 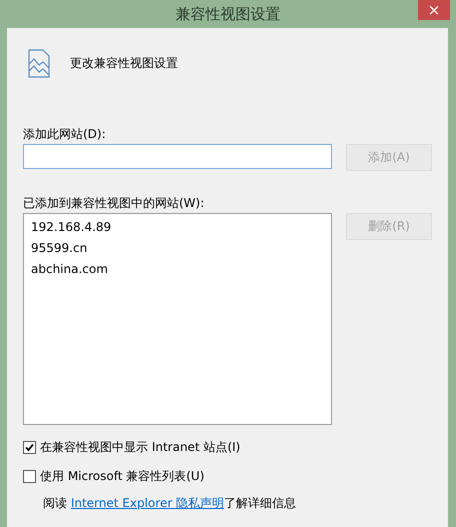 What do you see at coordinates (177, 227) in the screenshot?
I see `website-item: 192.168.4.89` at bounding box center [177, 227].